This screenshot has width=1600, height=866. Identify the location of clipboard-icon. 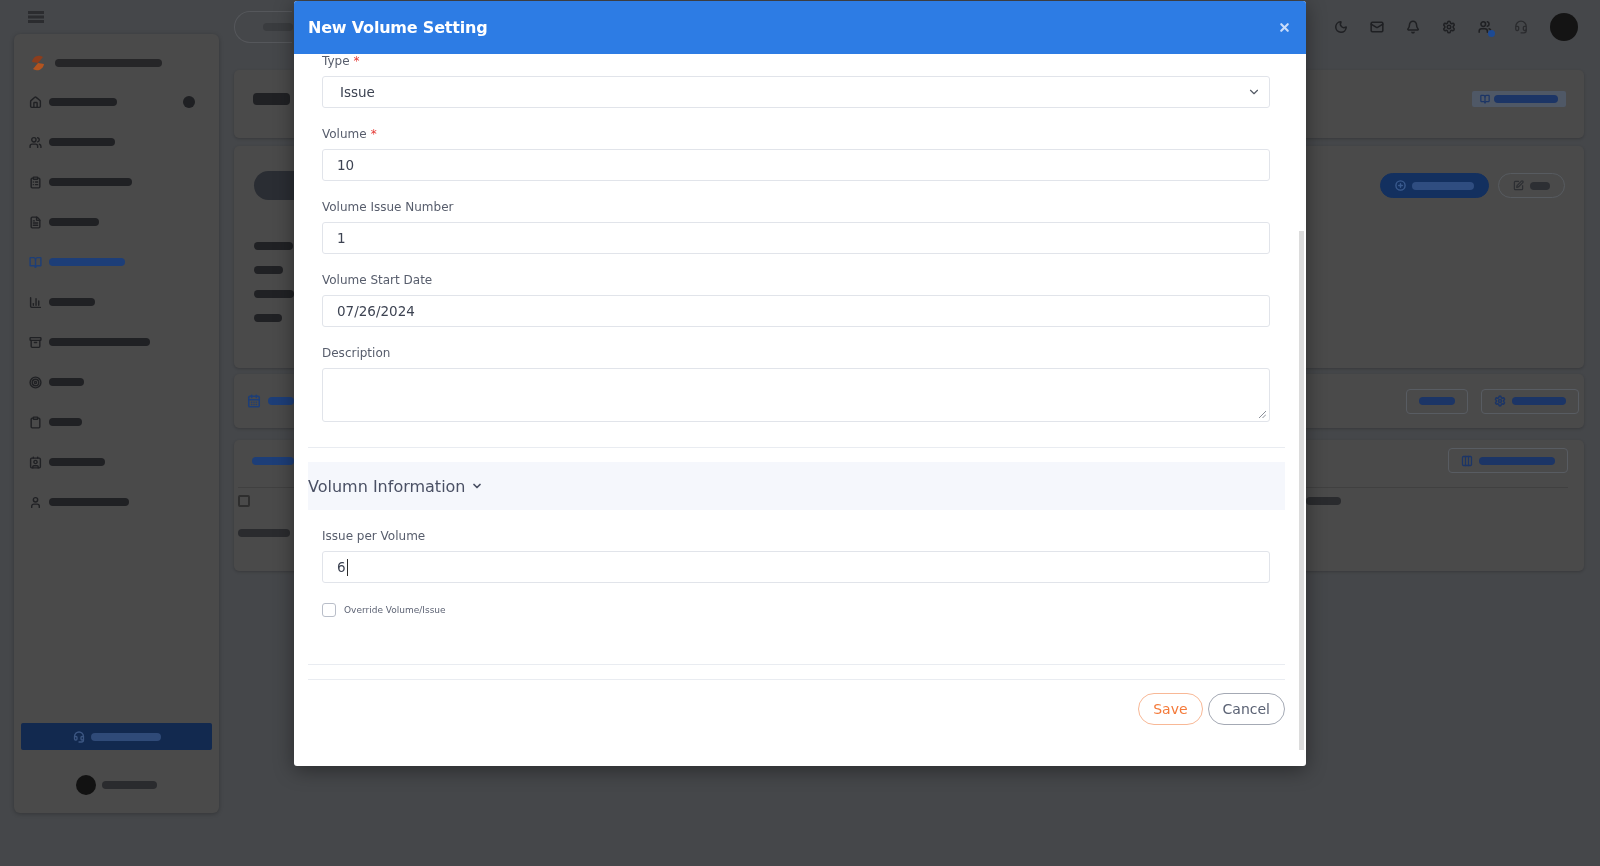
(35, 422).